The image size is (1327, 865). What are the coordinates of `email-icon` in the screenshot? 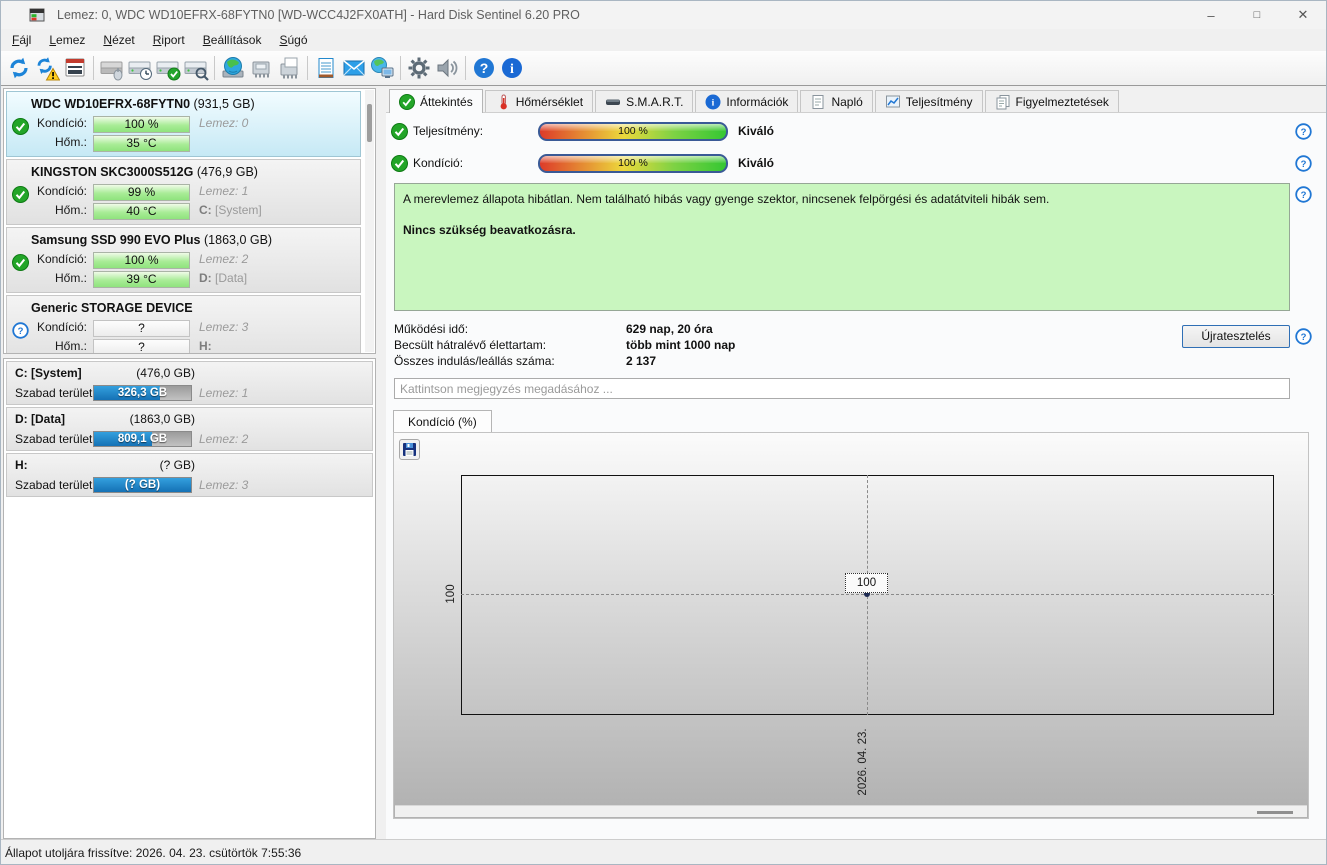 It's located at (354, 68).